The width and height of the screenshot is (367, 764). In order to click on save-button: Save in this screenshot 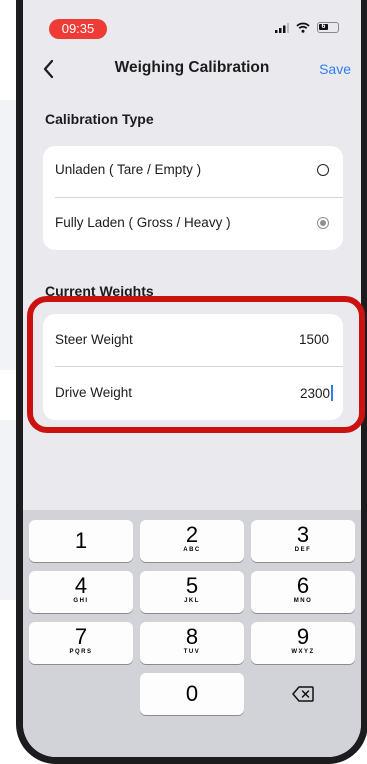, I will do `click(335, 69)`.